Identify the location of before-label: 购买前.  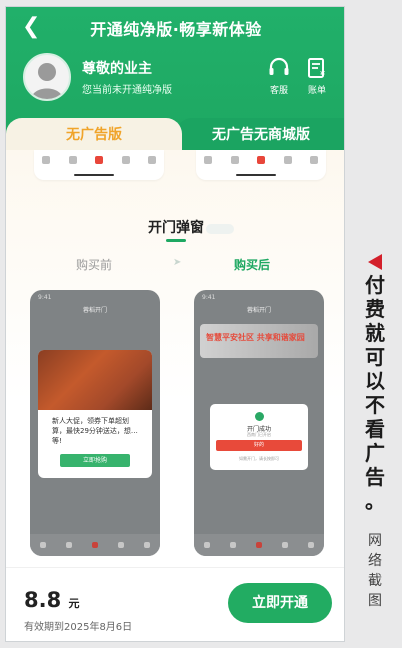
(94, 265).